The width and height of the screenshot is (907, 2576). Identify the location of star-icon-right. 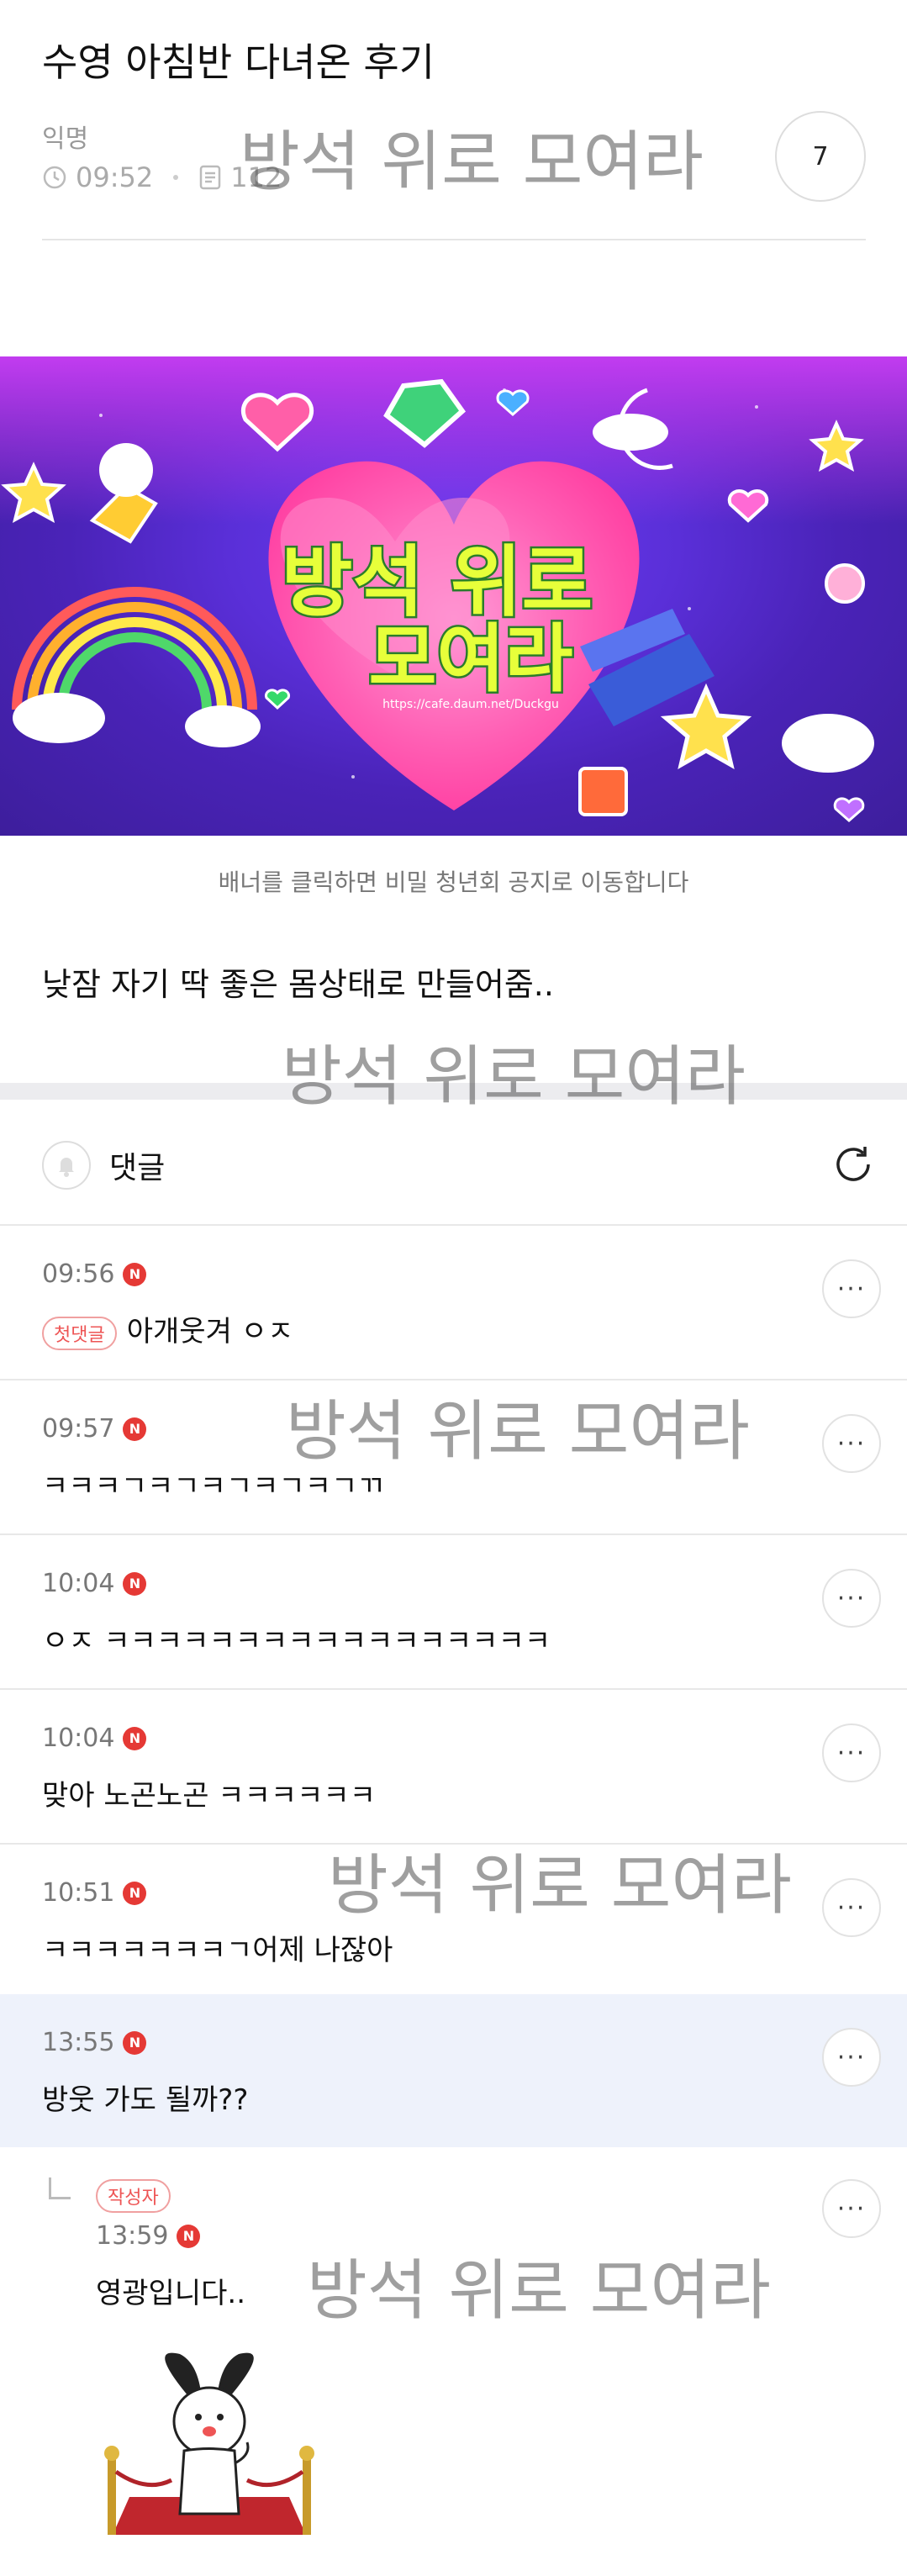
(836, 446).